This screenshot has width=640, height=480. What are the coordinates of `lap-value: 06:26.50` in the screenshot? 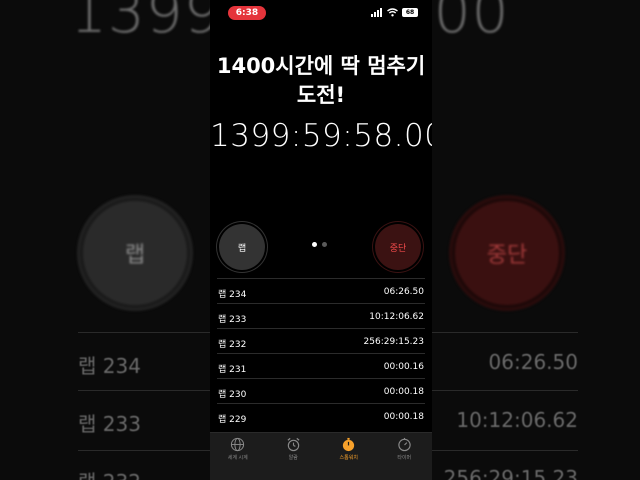 It's located at (403, 292).